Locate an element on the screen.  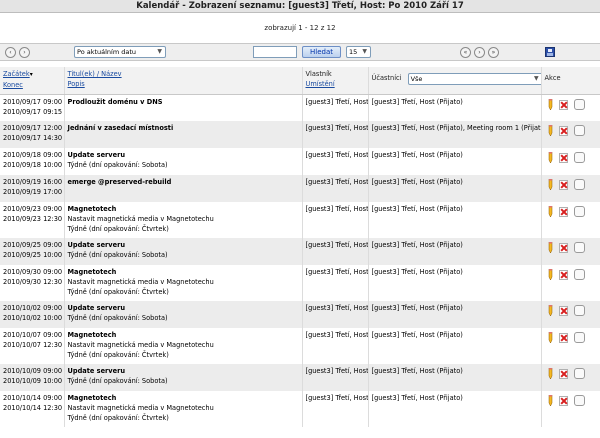
event-dates: 2010/10/09 09:00 2010/10/09 10:00 is located at coordinates (32, 377).